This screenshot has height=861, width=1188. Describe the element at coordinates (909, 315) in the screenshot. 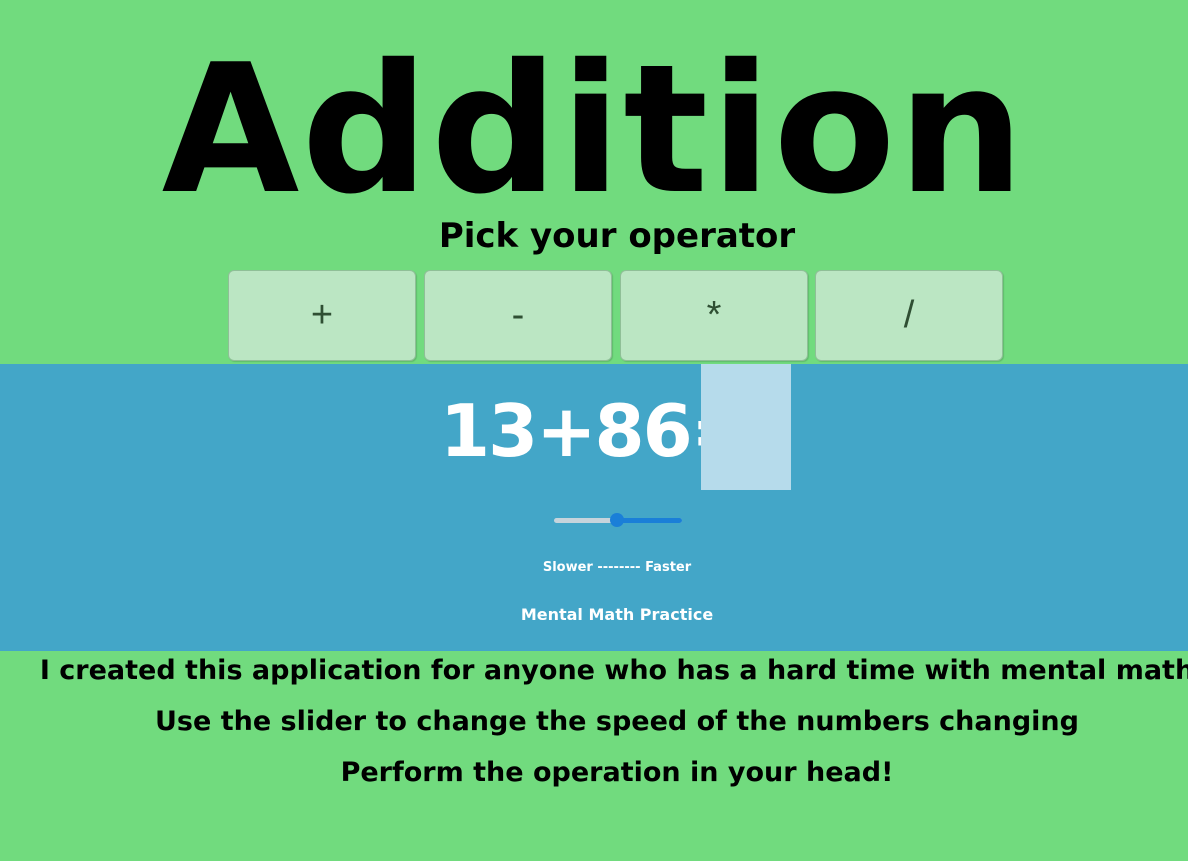

I see `divide-operator-button: /` at that location.